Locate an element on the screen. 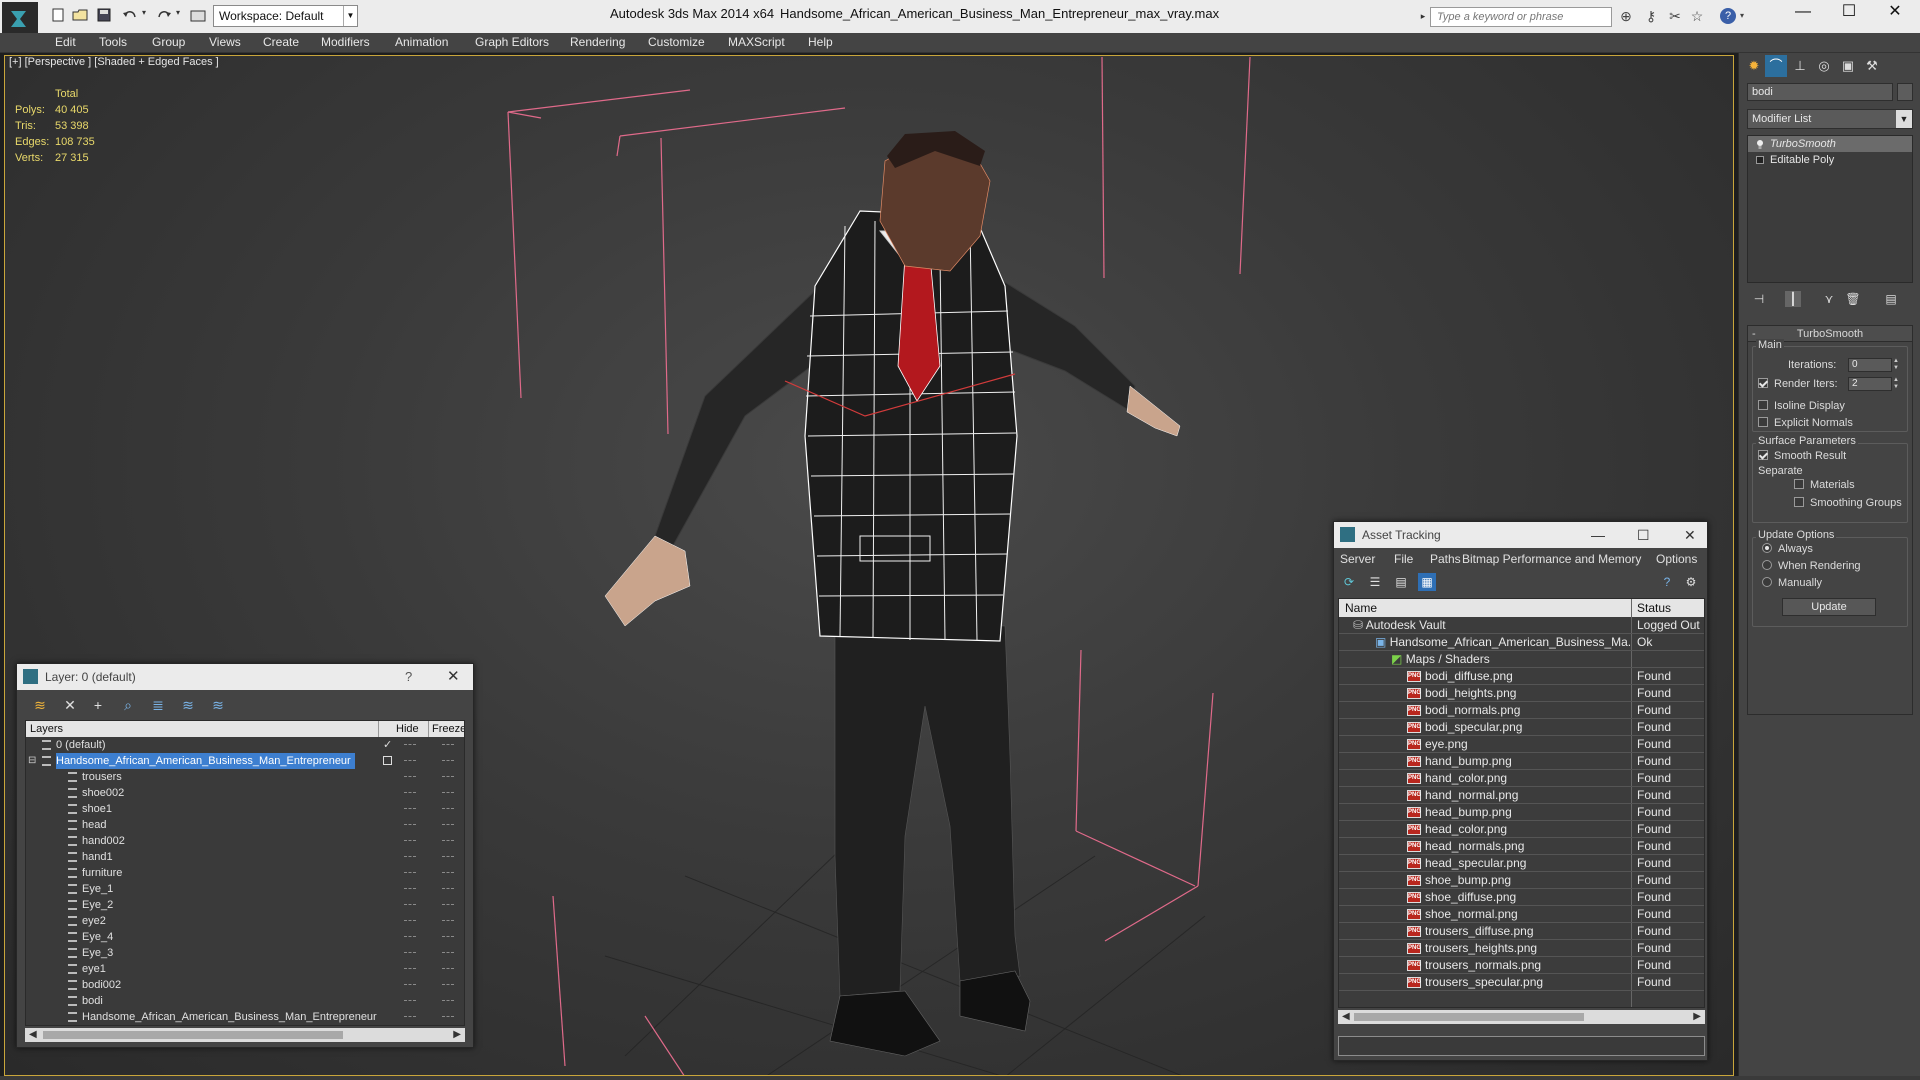 This screenshot has width=1920, height=1080. help-button: ? is located at coordinates (408, 677).